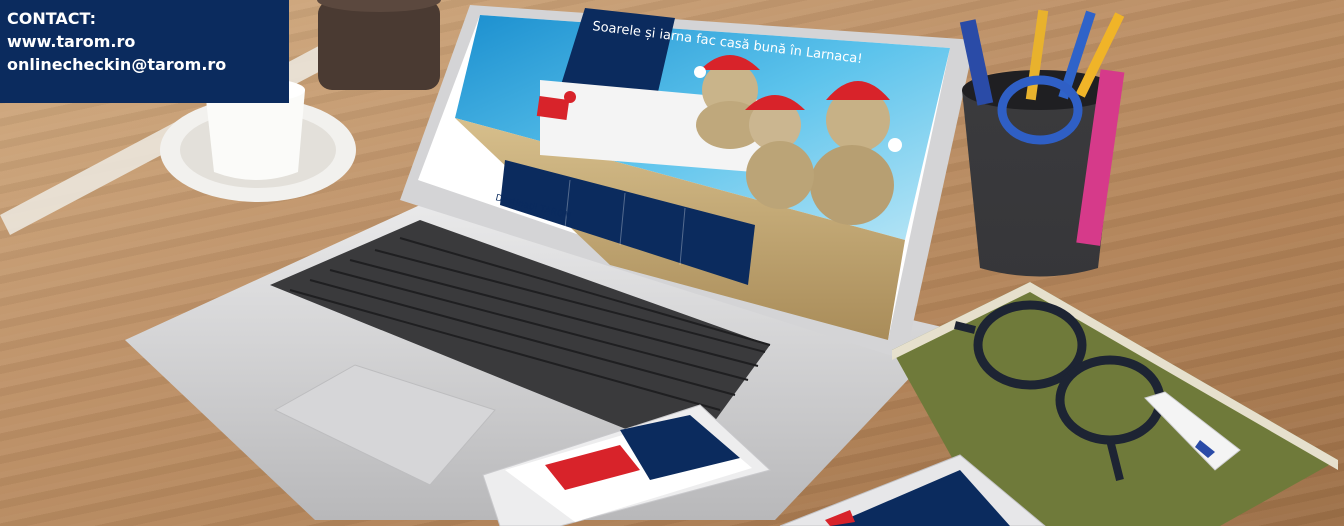 This screenshot has width=1344, height=526. What do you see at coordinates (117, 64) in the screenshot?
I see `contact-email: onlinecheckin@tarom.ro` at bounding box center [117, 64].